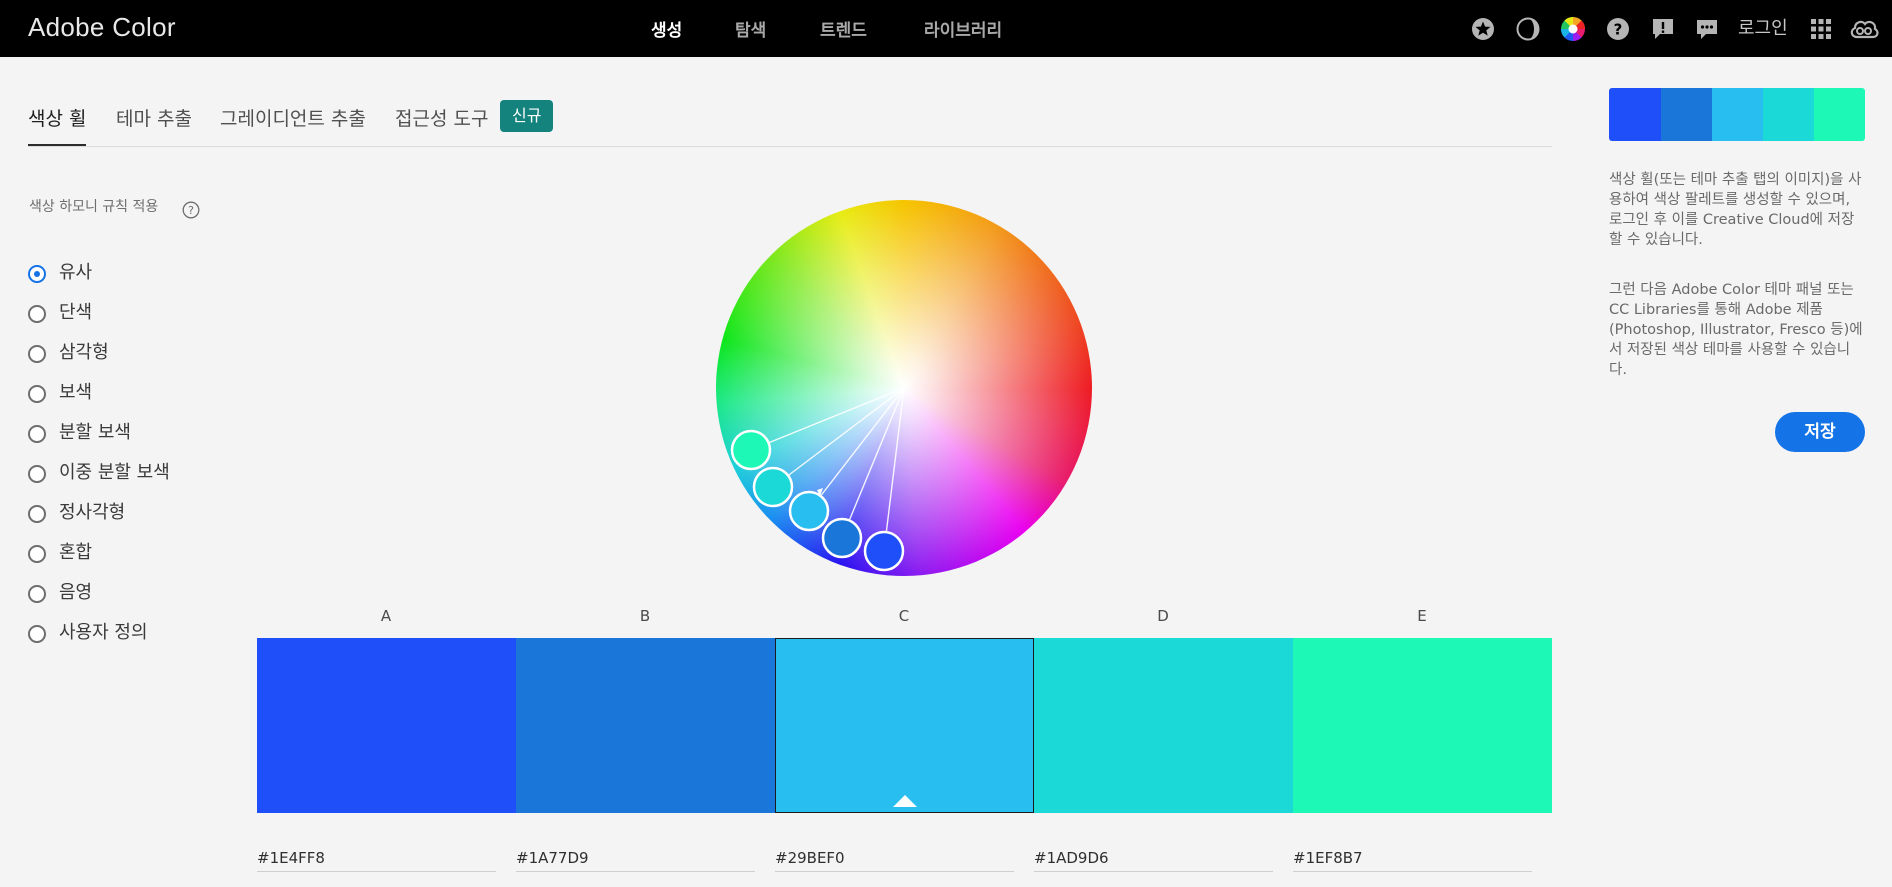  I want to click on contrast-icon, so click(1528, 29).